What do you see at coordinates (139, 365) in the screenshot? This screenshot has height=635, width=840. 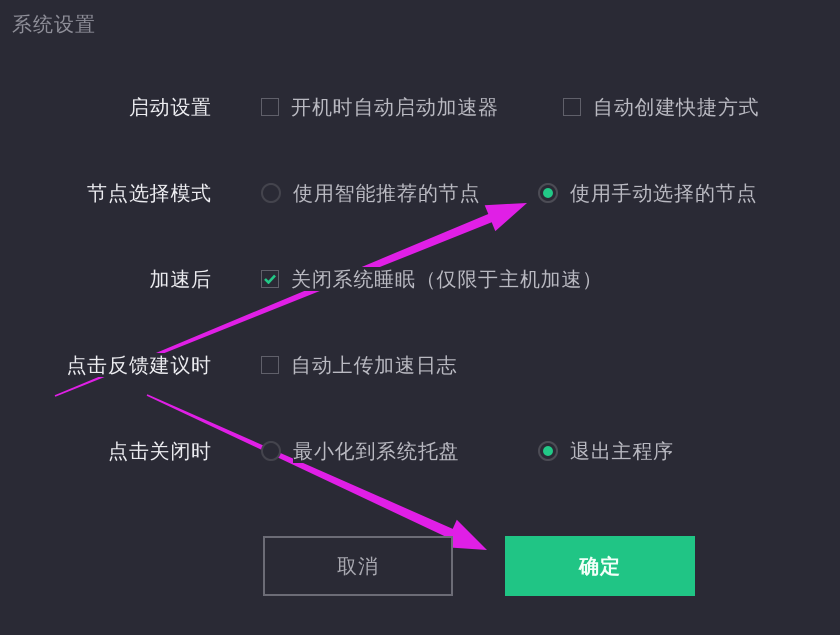 I see `setting-label: 点击反馈建议时` at bounding box center [139, 365].